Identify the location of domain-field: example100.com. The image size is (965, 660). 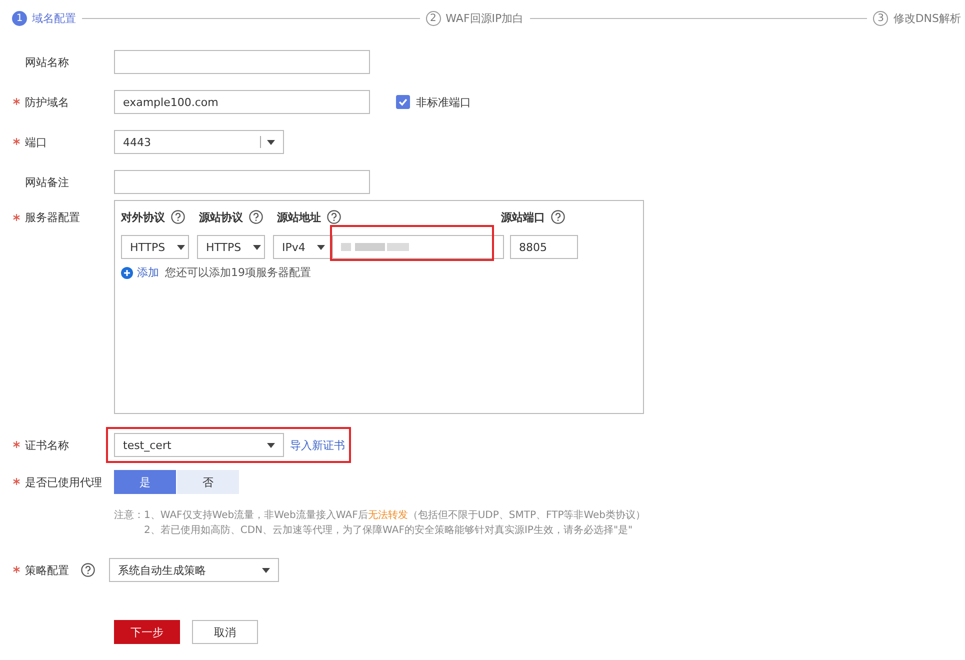
(242, 102).